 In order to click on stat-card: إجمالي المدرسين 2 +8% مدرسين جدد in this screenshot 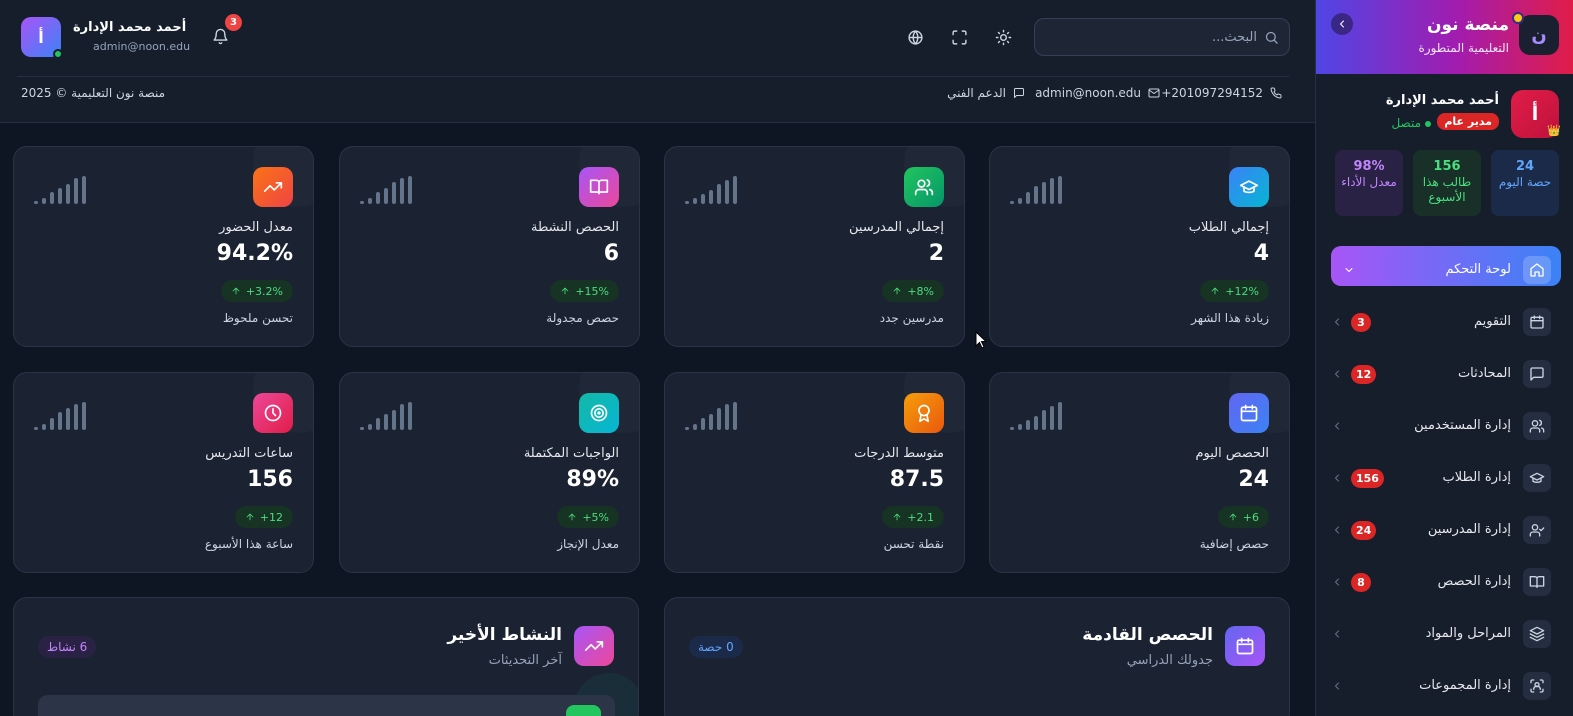, I will do `click(814, 246)`.